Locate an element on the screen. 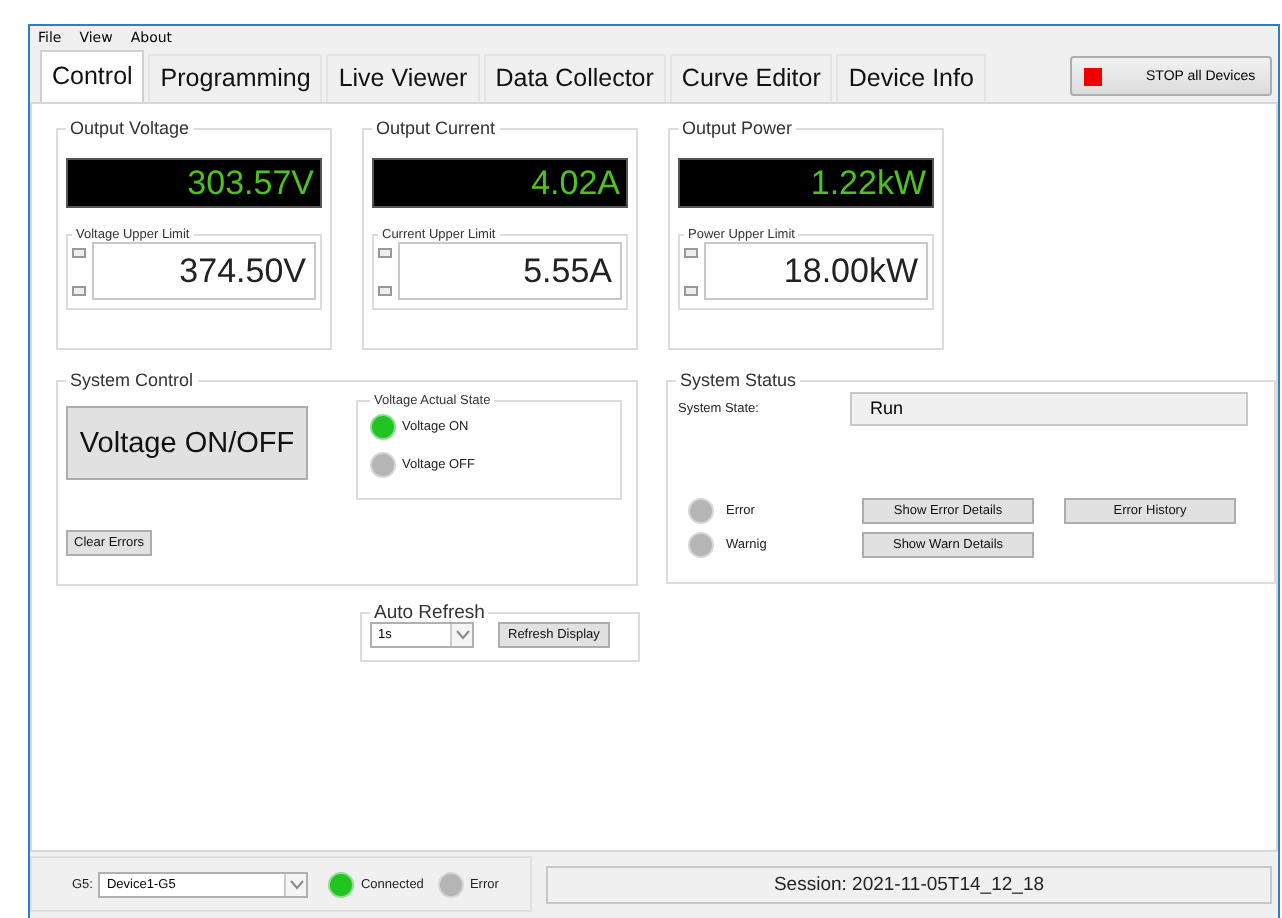 The height and width of the screenshot is (918, 1282). tab: Control is located at coordinates (92, 76).